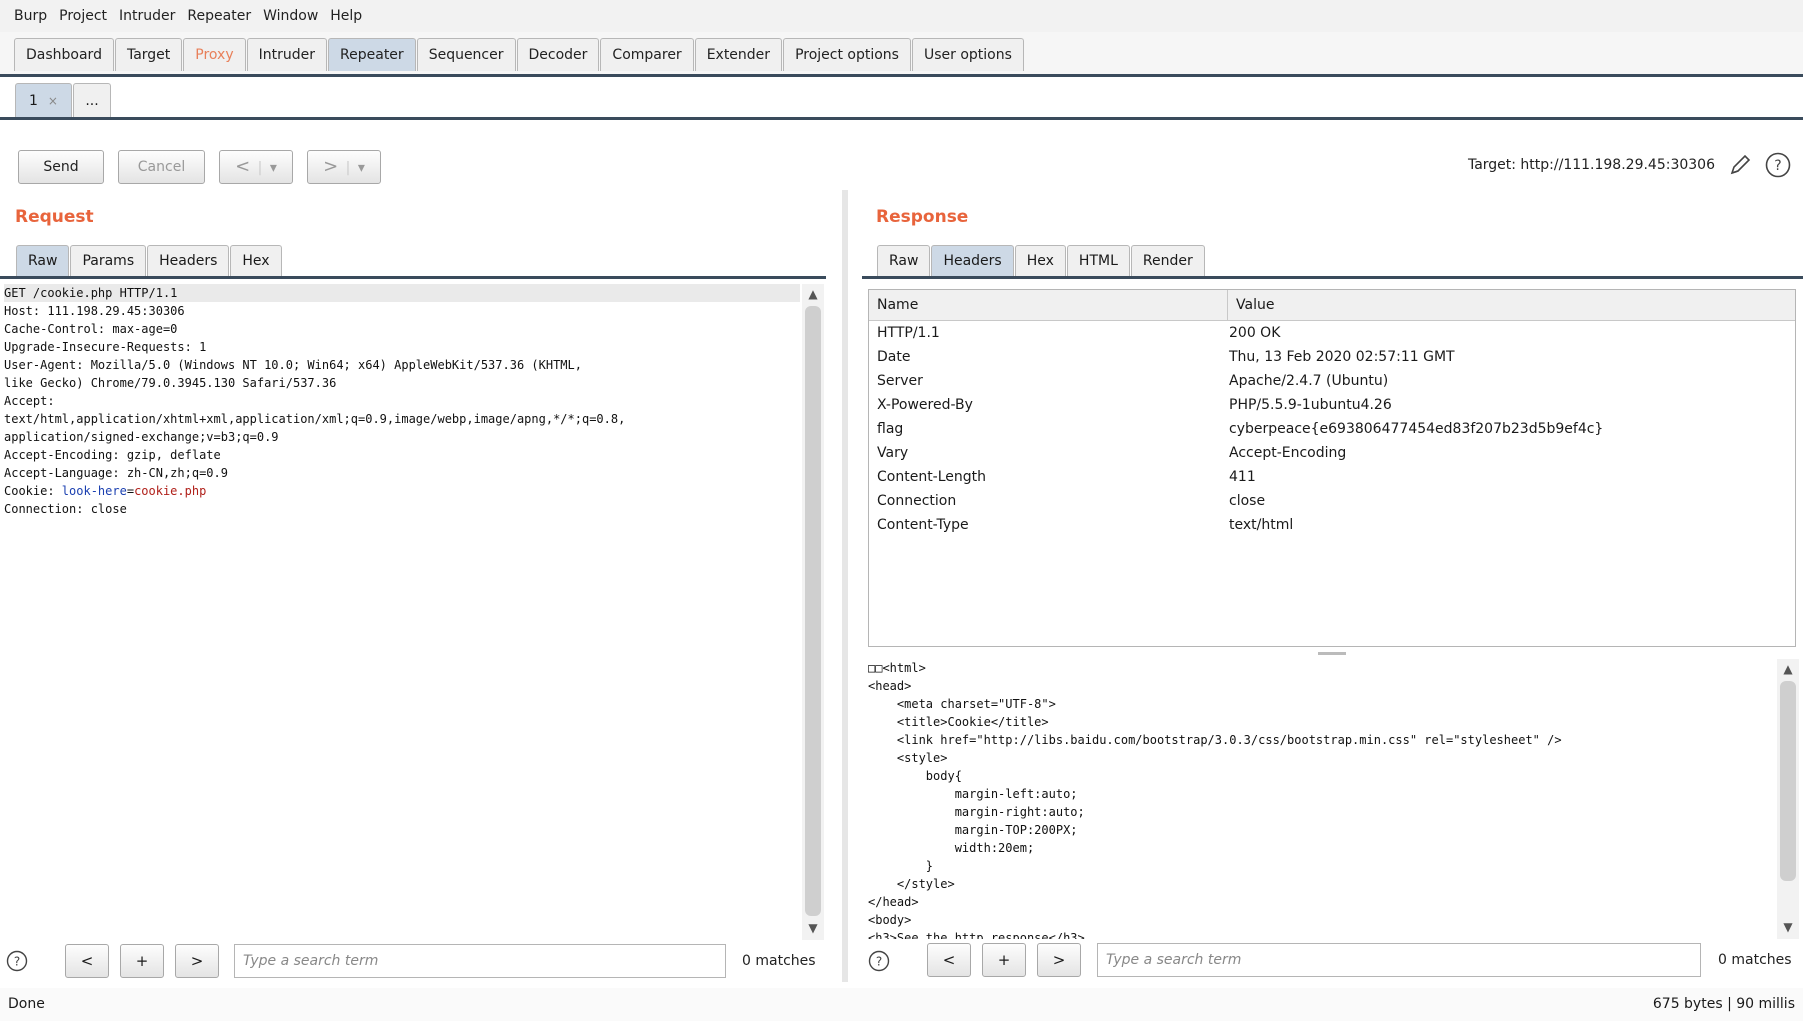 The width and height of the screenshot is (1803, 1021). Describe the element at coordinates (61, 167) in the screenshot. I see `send-button: Send` at that location.